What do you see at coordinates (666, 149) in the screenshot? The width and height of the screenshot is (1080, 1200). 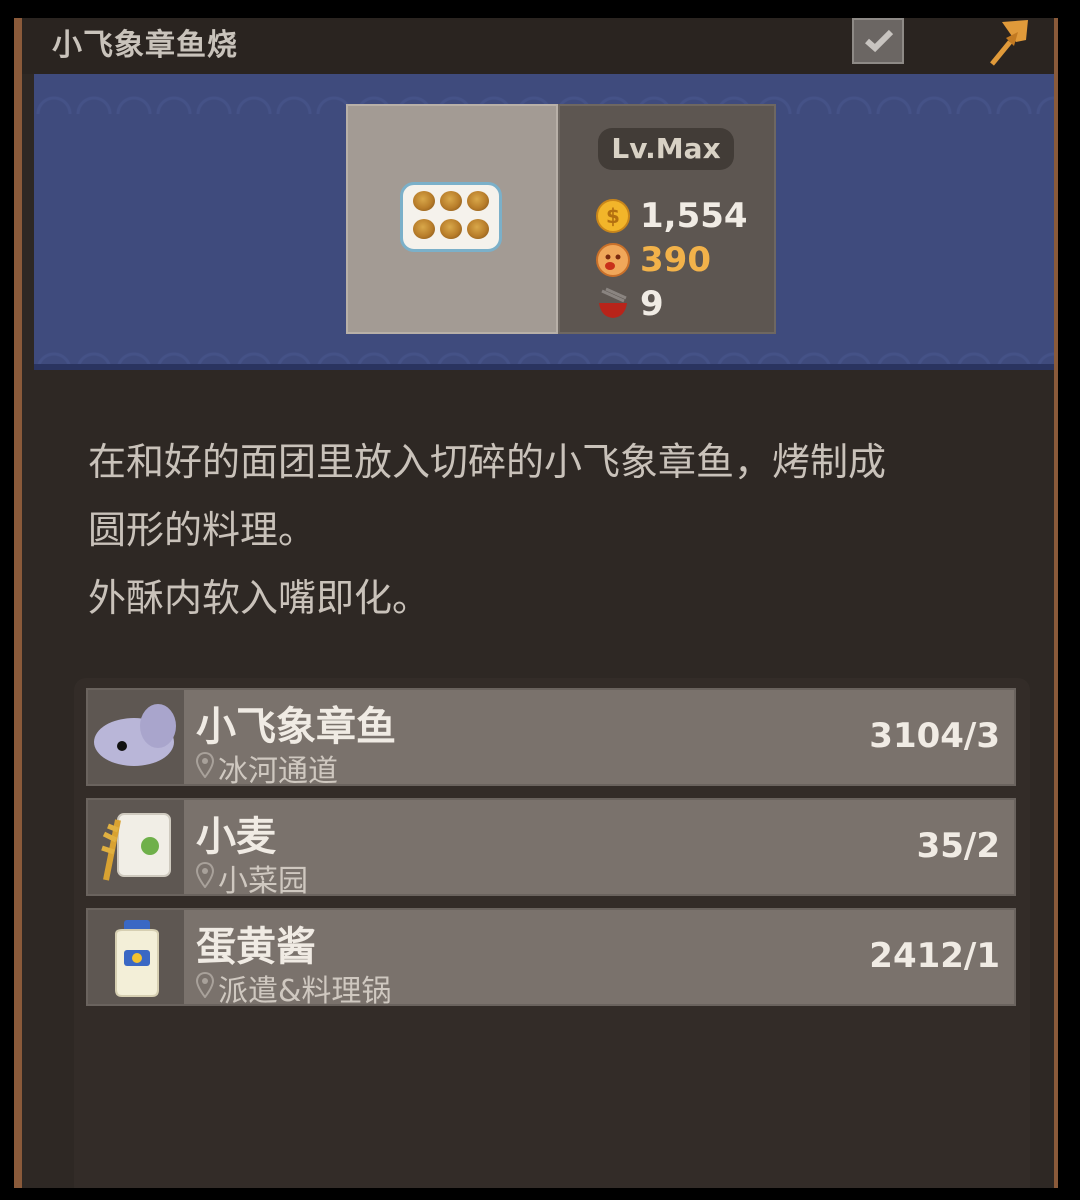 I see `level-badge: Lv.Max` at bounding box center [666, 149].